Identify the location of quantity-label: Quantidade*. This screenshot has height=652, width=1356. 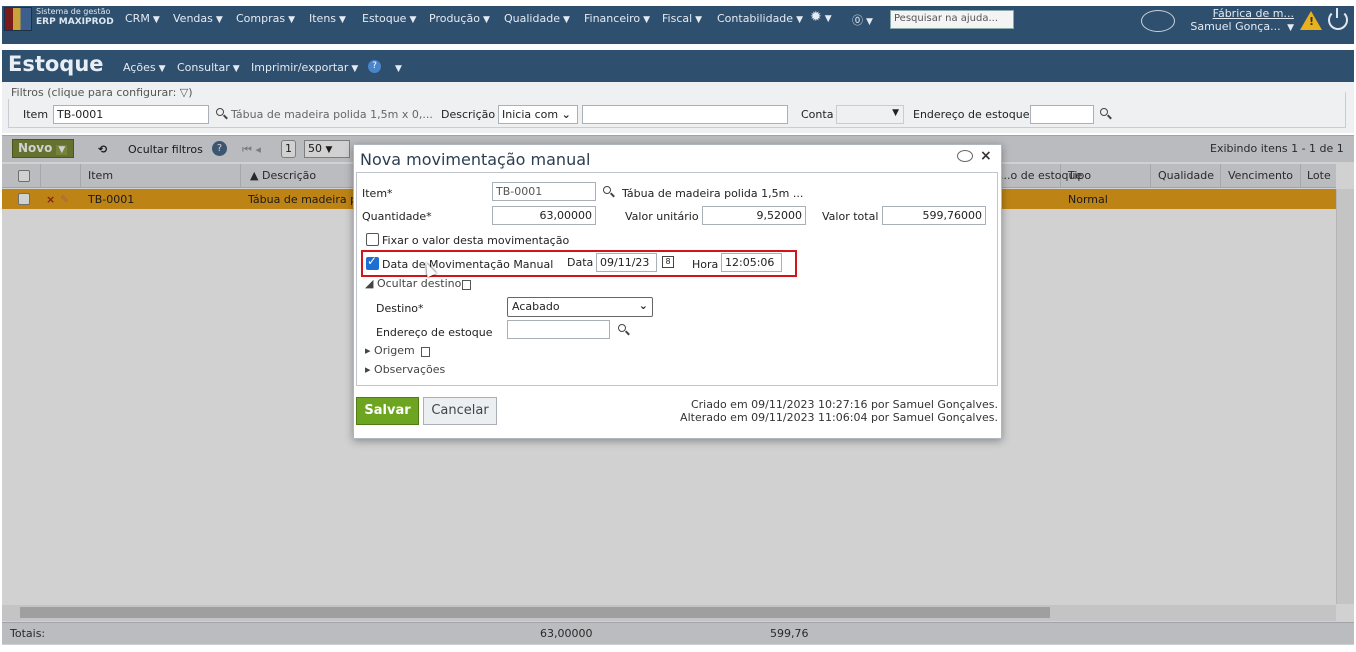
(397, 216).